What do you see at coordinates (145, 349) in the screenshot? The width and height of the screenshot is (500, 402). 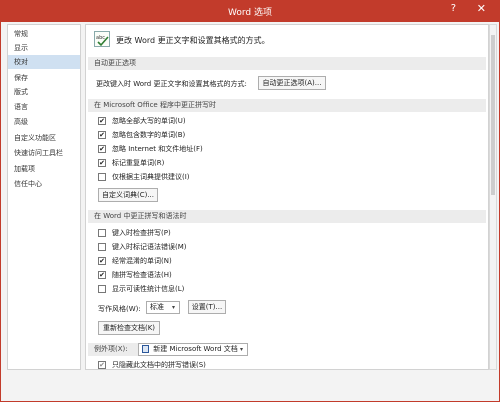 I see `document-icon` at bounding box center [145, 349].